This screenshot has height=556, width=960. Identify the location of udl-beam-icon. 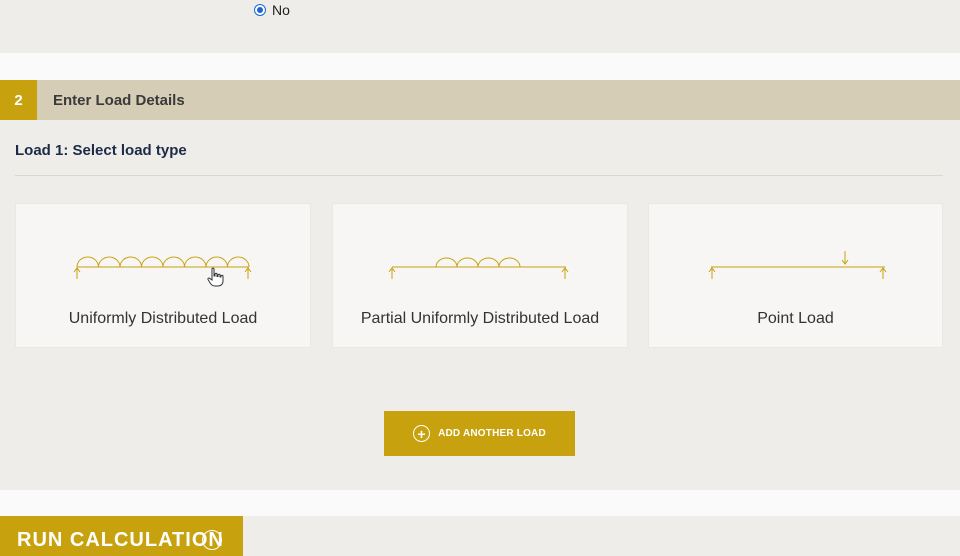
(162, 267).